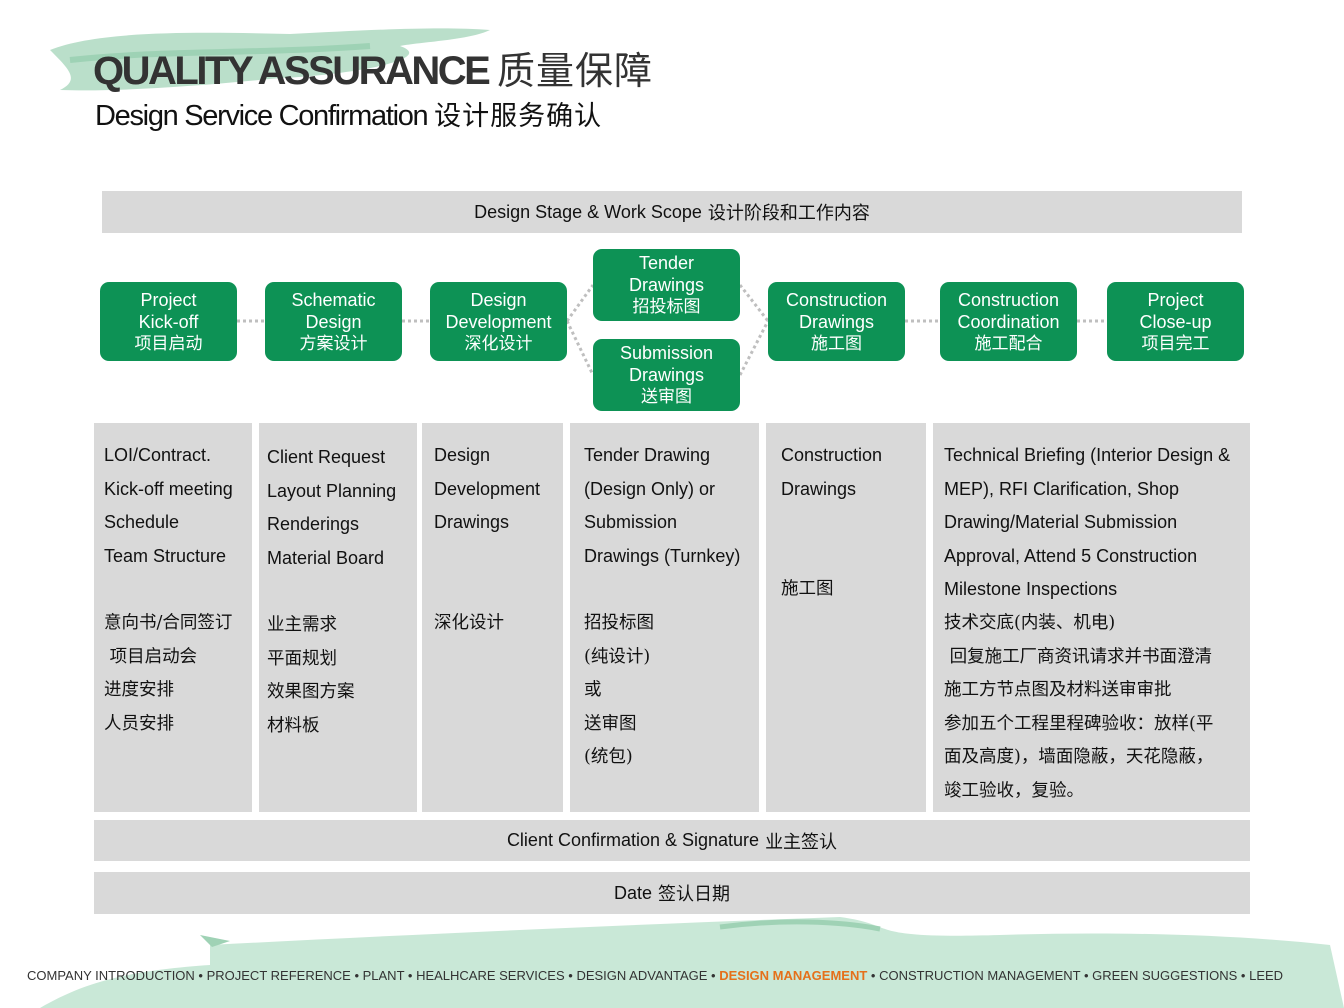 The width and height of the screenshot is (1344, 1008). Describe the element at coordinates (313, 524) in the screenshot. I see `scope-en-line: Renderings` at that location.